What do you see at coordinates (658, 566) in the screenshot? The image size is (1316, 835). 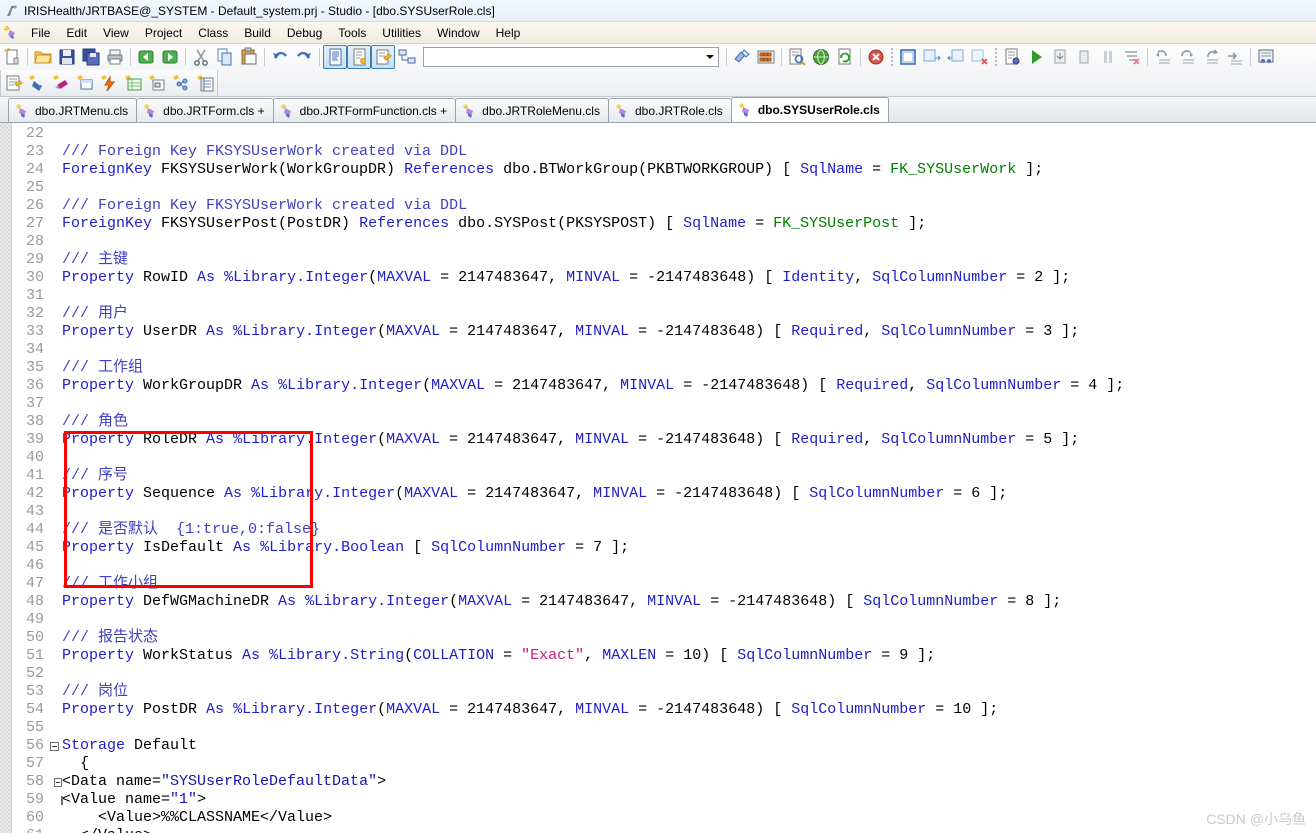 I see `code-line: 46` at bounding box center [658, 566].